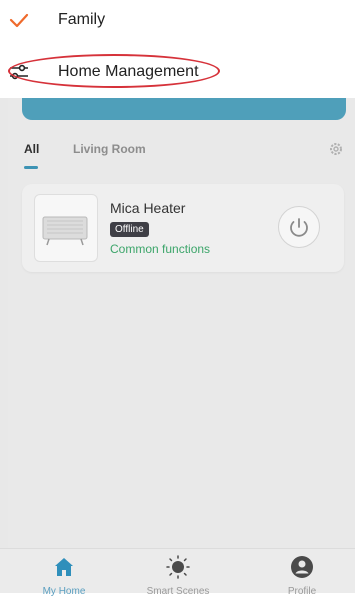 Image resolution: width=355 pixels, height=597 pixels. What do you see at coordinates (177, 151) in the screenshot?
I see `room-tabs: All Living Room` at bounding box center [177, 151].